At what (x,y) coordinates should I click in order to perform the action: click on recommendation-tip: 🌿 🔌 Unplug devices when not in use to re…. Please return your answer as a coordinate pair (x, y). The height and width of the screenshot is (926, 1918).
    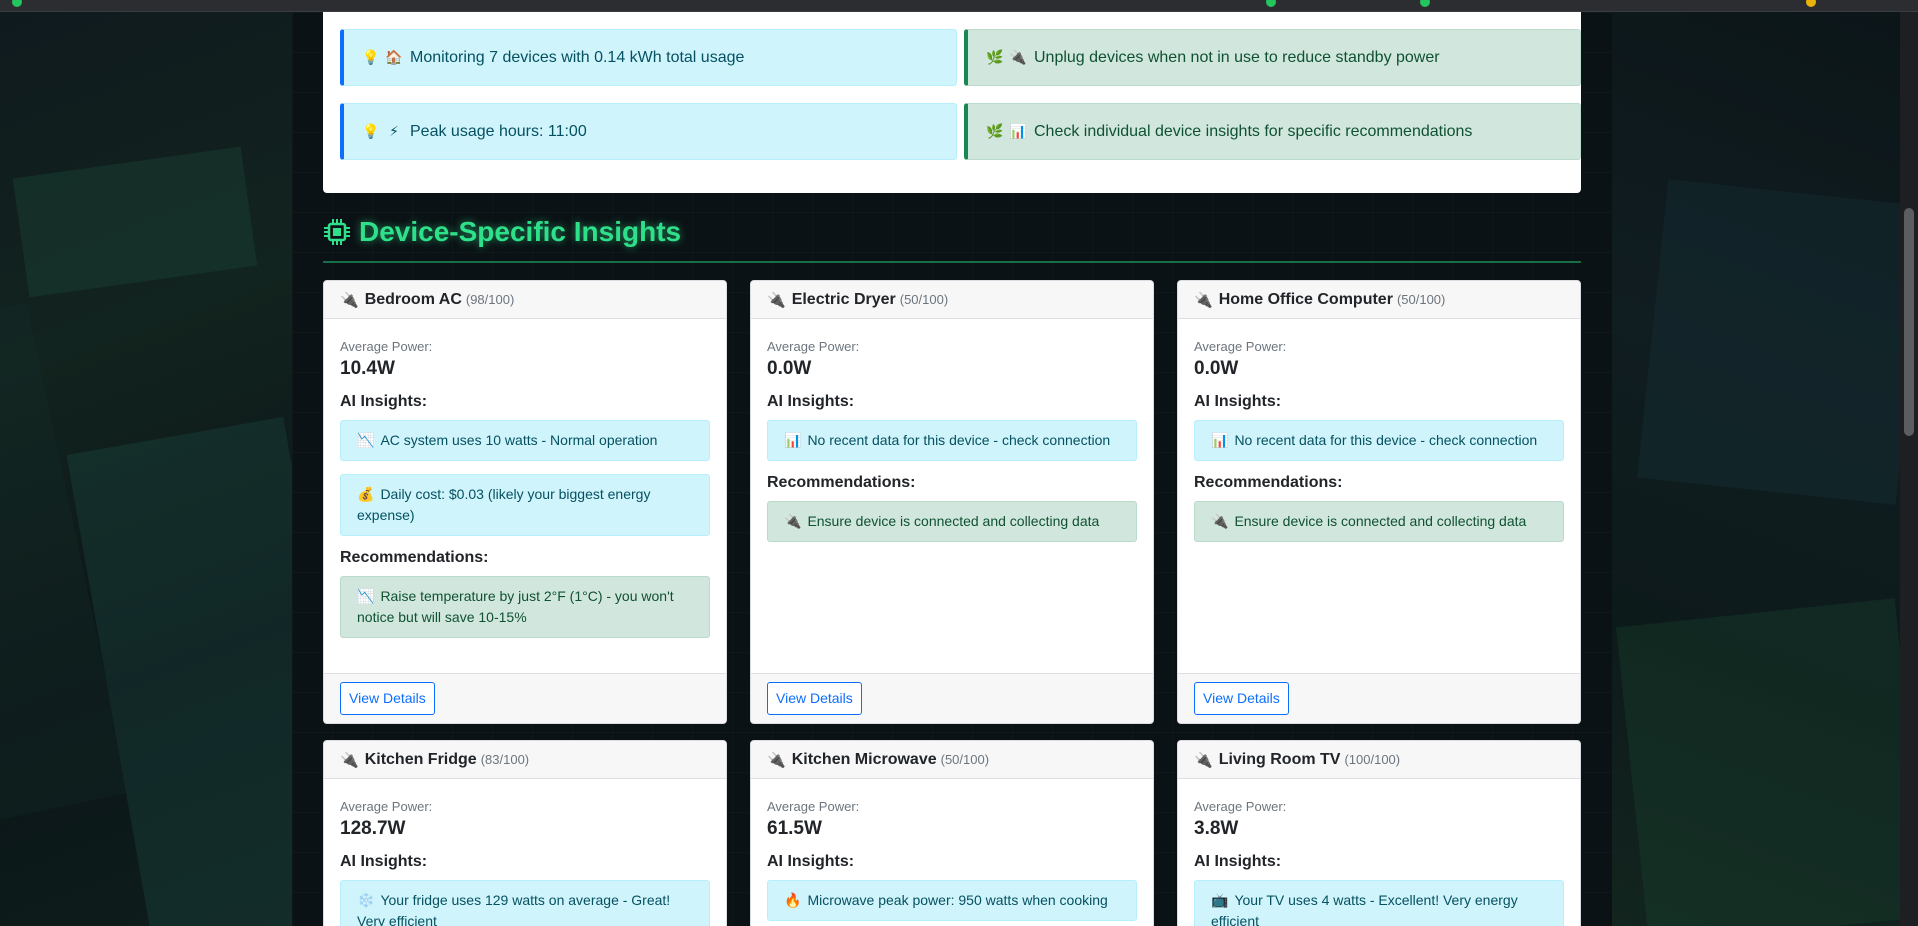
    Looking at the image, I should click on (1272, 57).